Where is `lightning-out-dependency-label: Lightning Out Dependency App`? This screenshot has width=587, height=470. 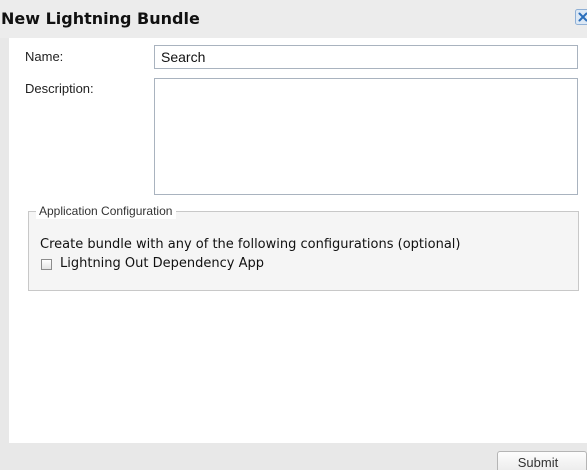 lightning-out-dependency-label: Lightning Out Dependency App is located at coordinates (162, 263).